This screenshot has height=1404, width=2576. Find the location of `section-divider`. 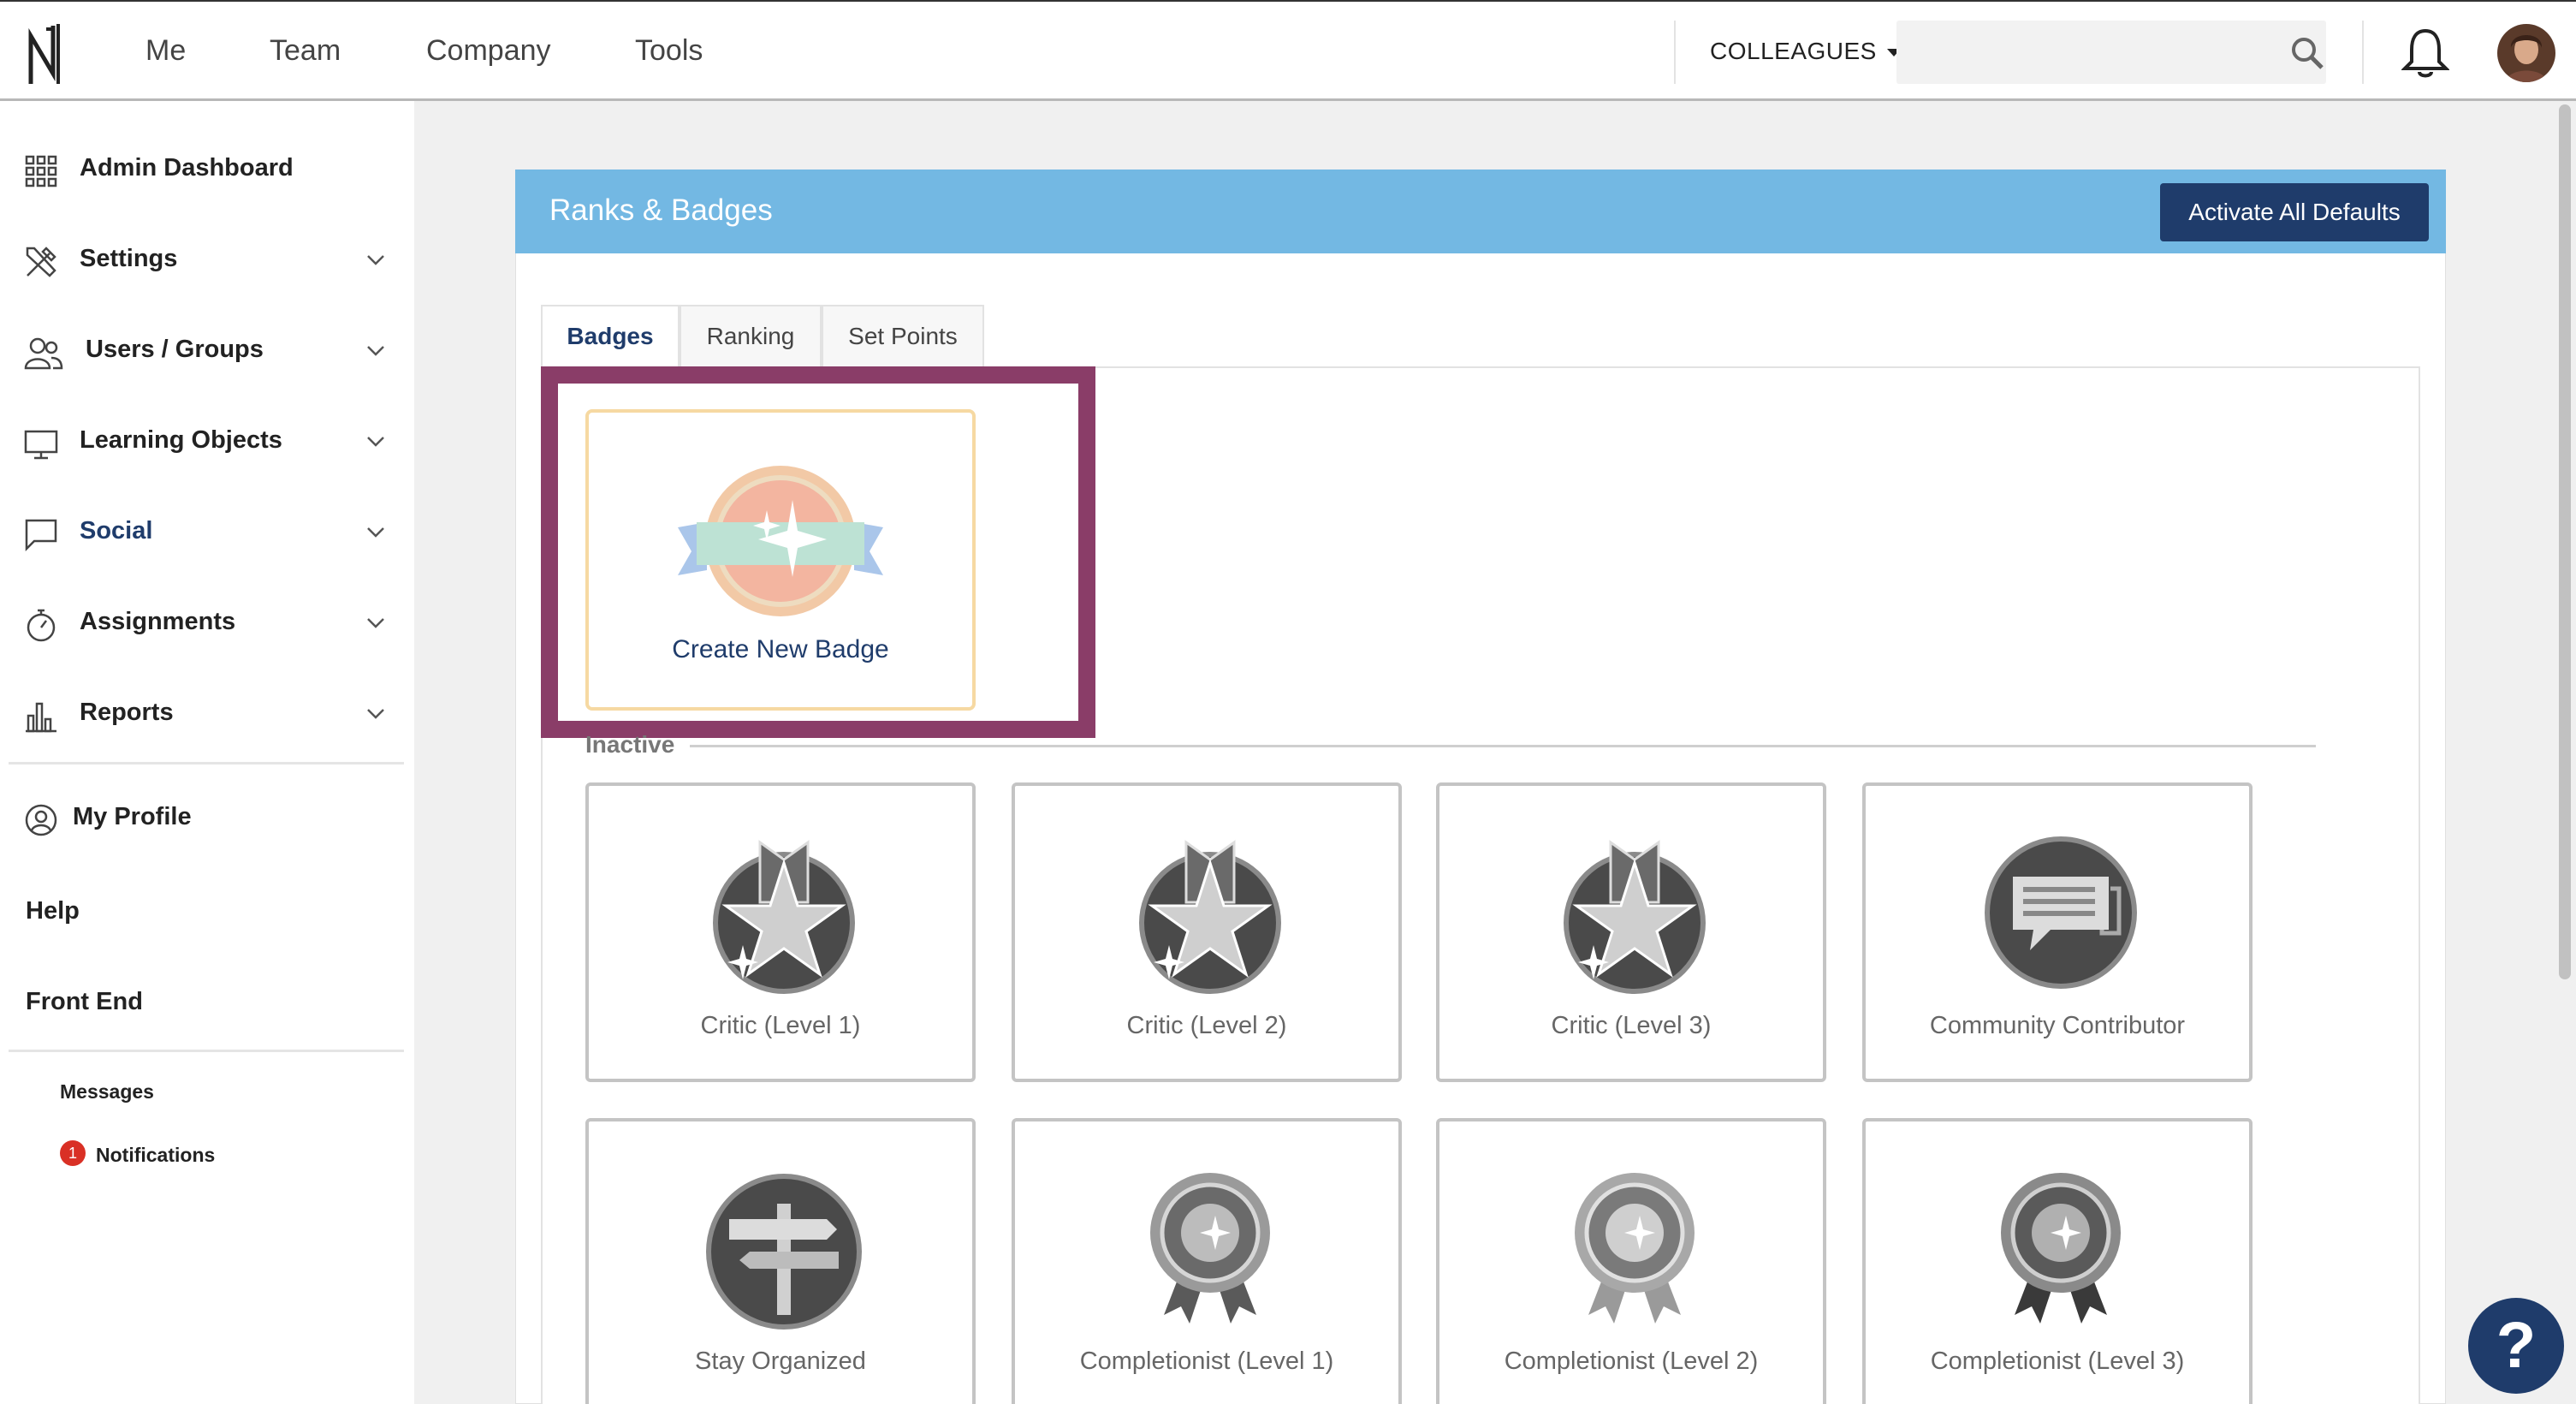

section-divider is located at coordinates (1503, 746).